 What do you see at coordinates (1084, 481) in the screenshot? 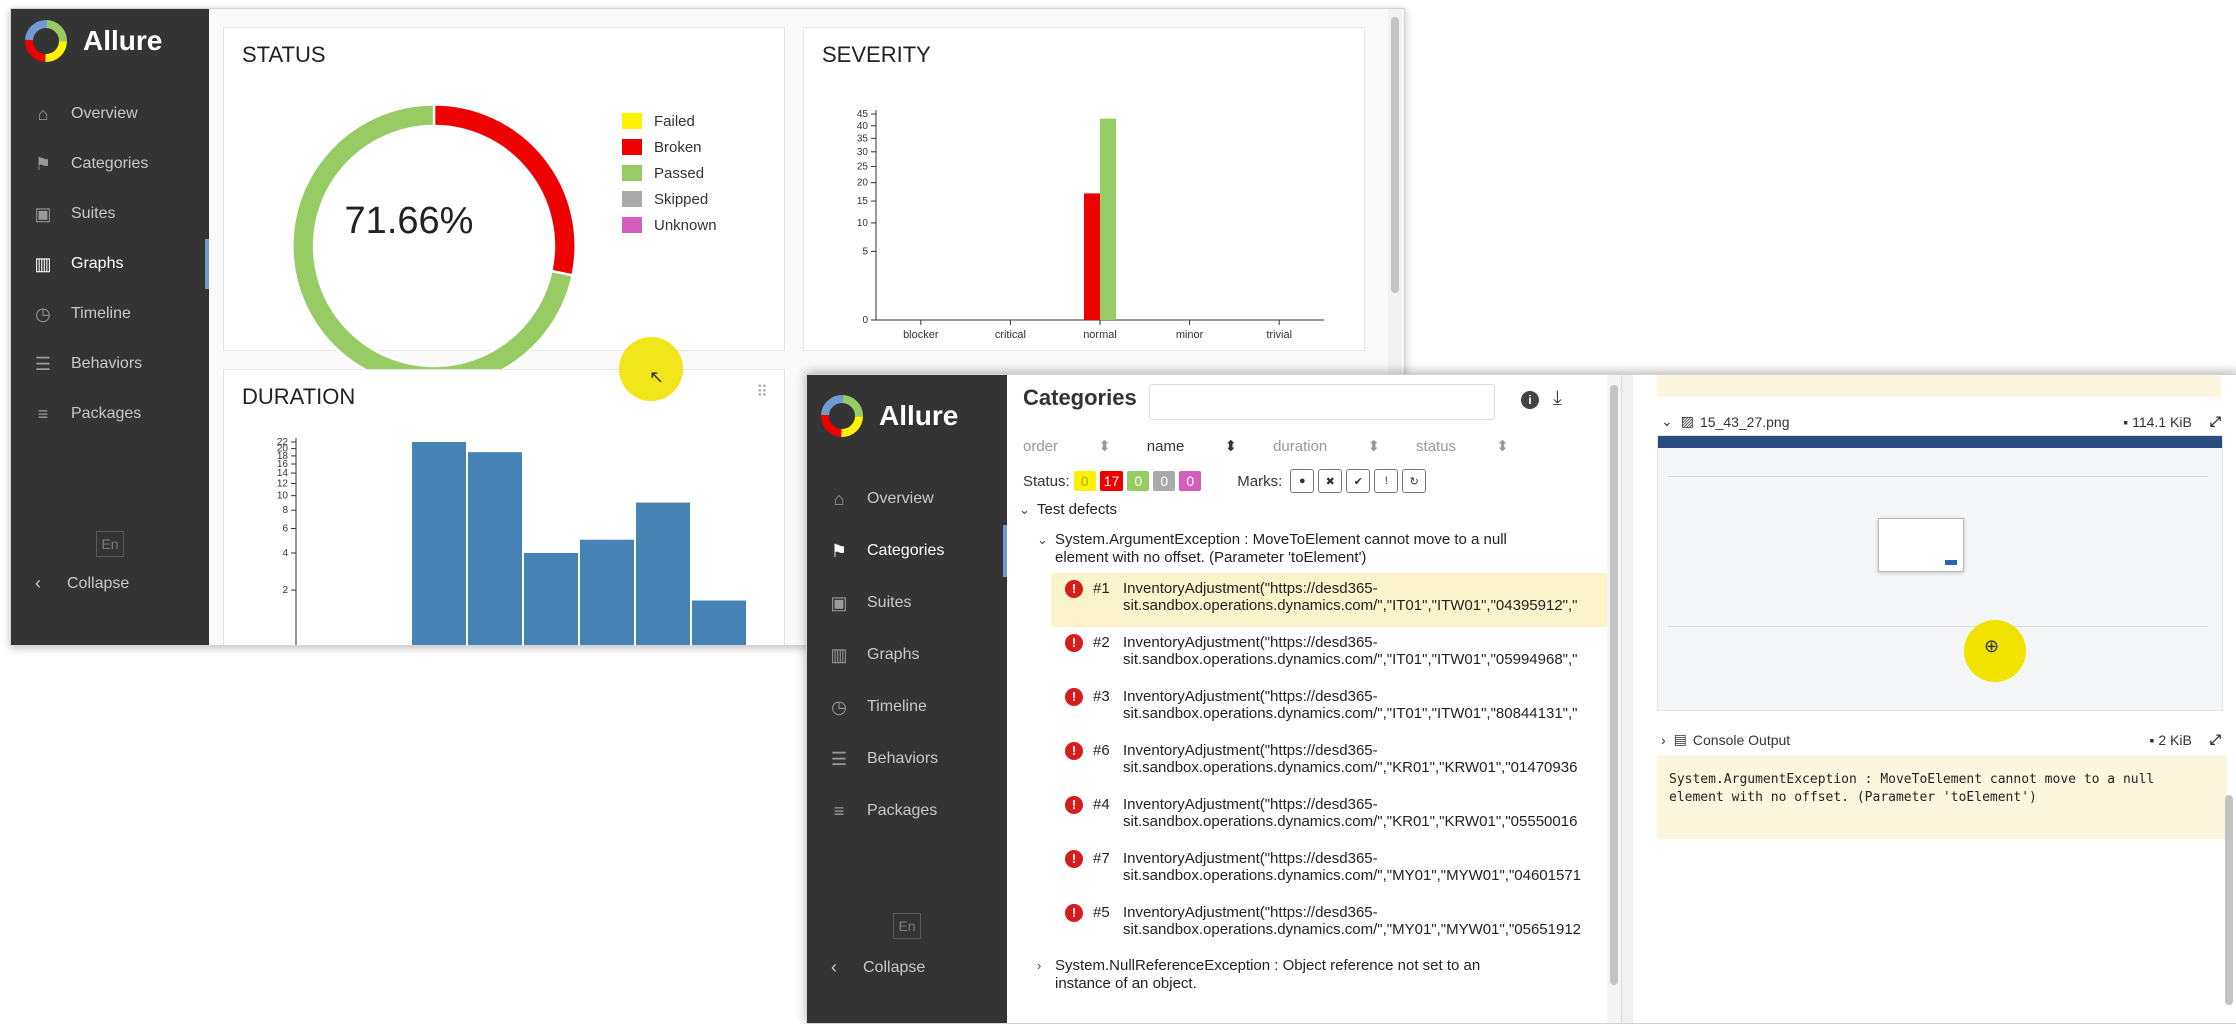
I see `status-failed-badge: 0` at bounding box center [1084, 481].